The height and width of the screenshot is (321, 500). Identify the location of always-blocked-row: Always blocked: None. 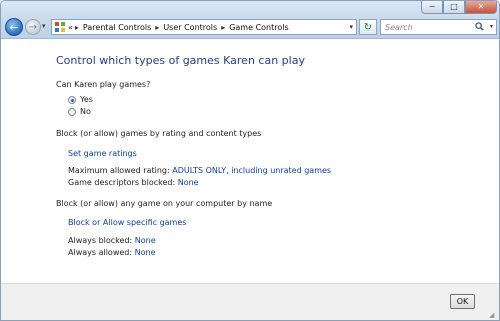
(112, 240).